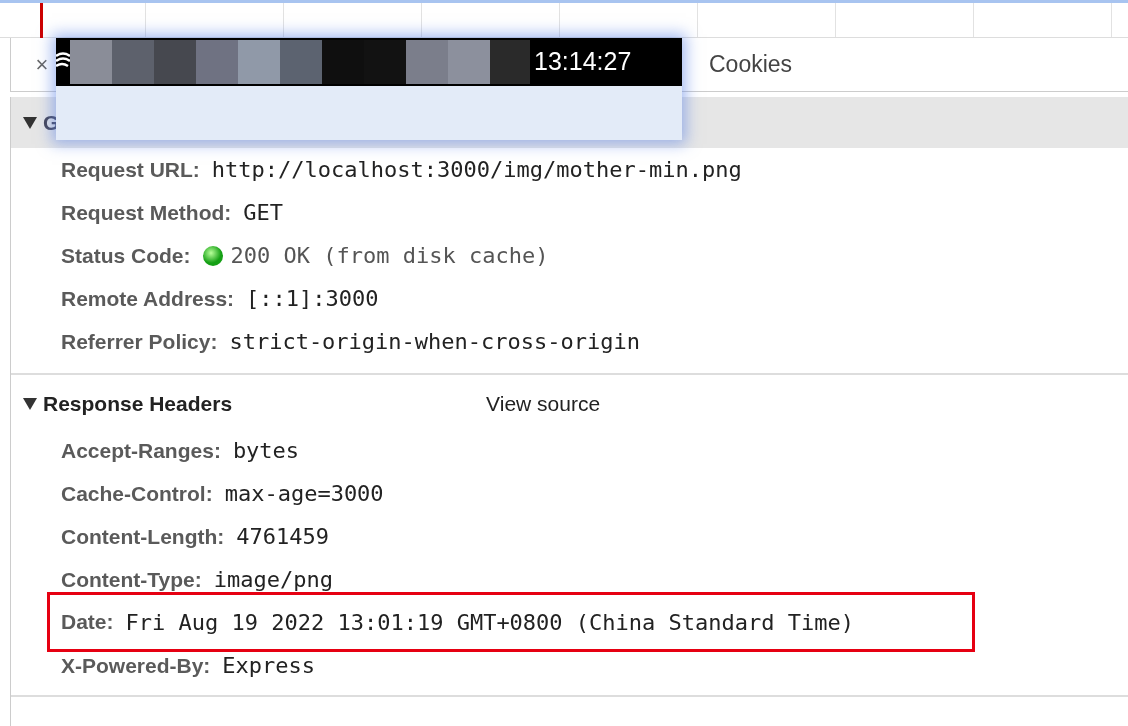  What do you see at coordinates (143, 536) in the screenshot?
I see `header-name: Content-Length:` at bounding box center [143, 536].